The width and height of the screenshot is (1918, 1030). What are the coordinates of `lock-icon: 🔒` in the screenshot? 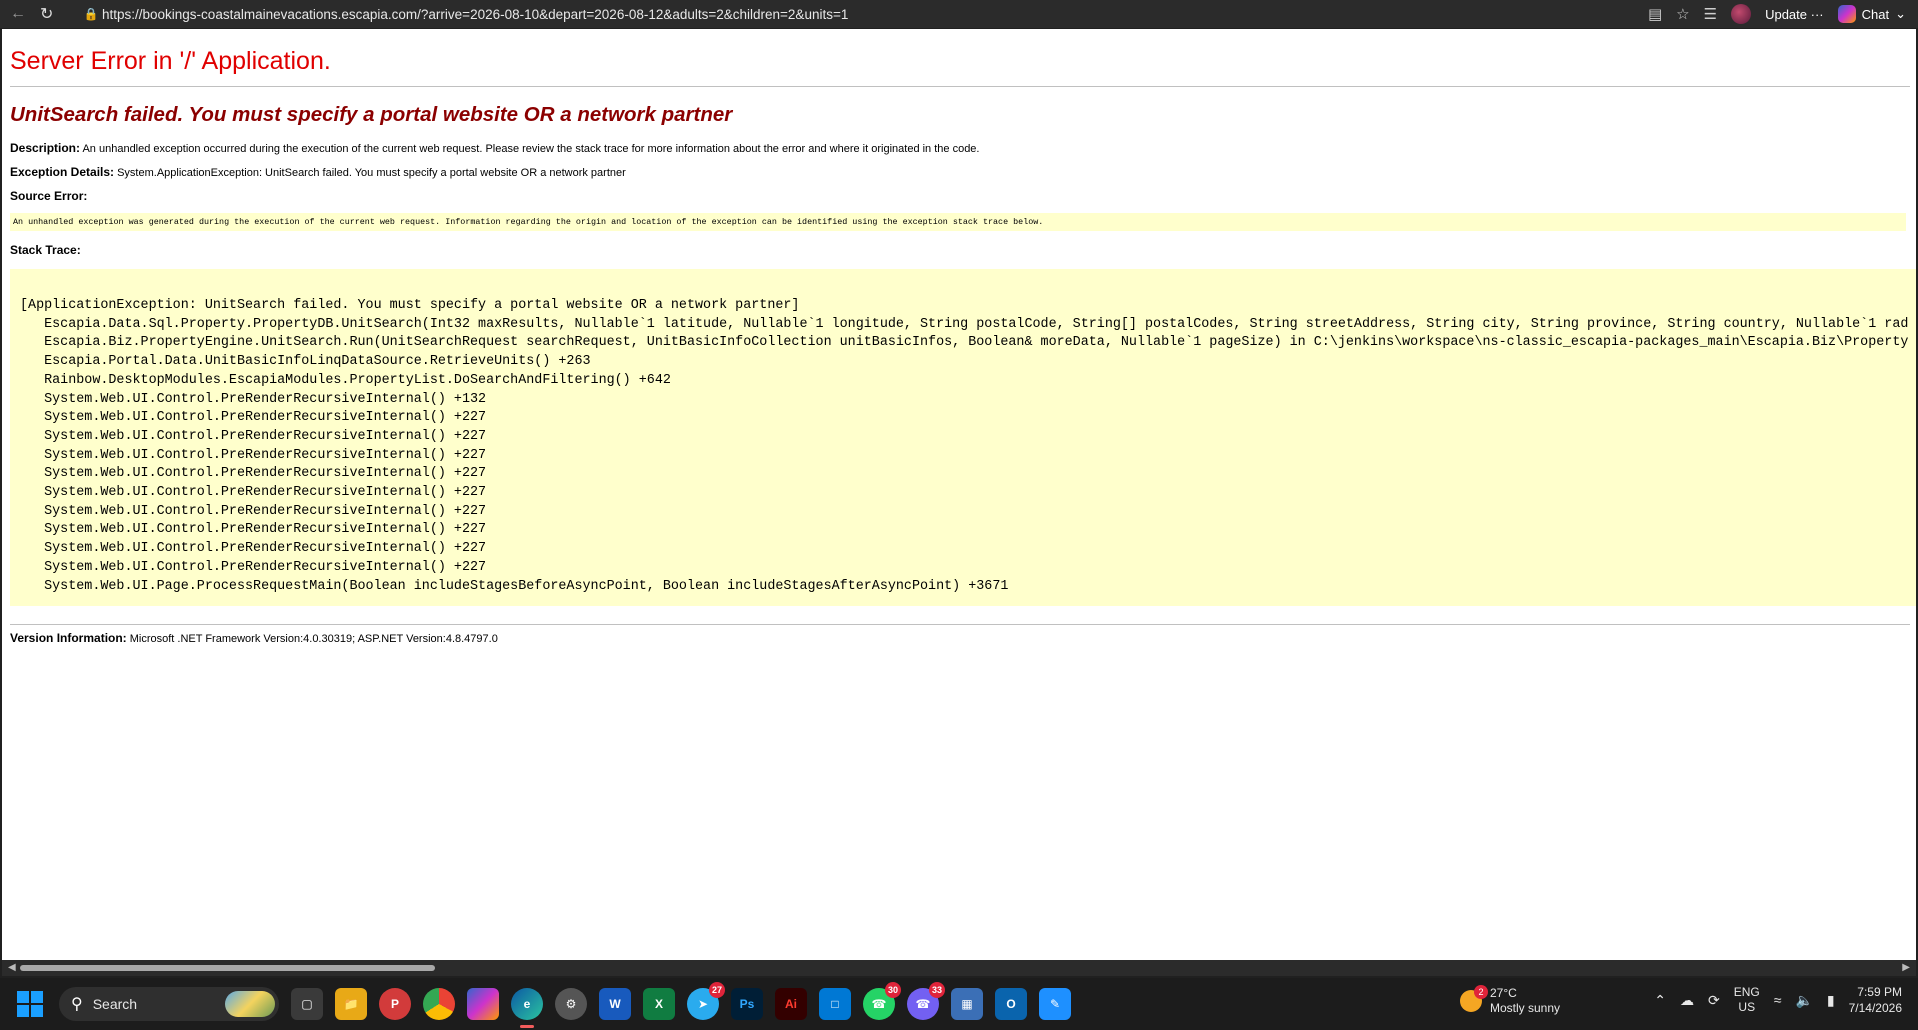 It's located at (91, 14).